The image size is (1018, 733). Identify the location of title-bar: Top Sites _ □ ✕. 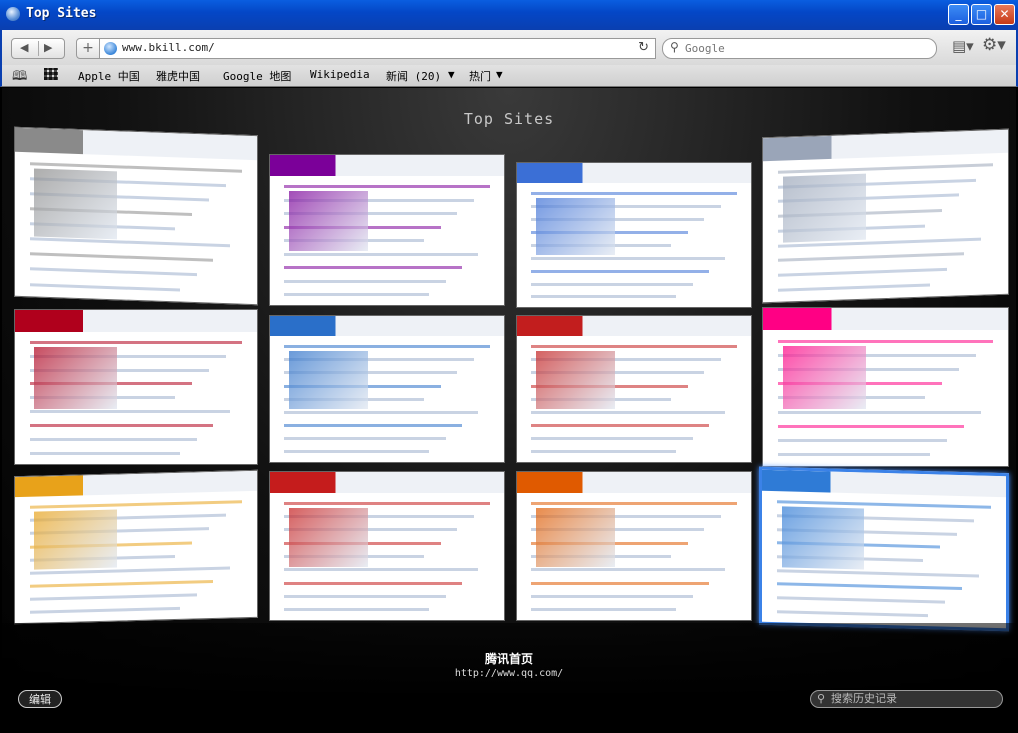
(509, 15).